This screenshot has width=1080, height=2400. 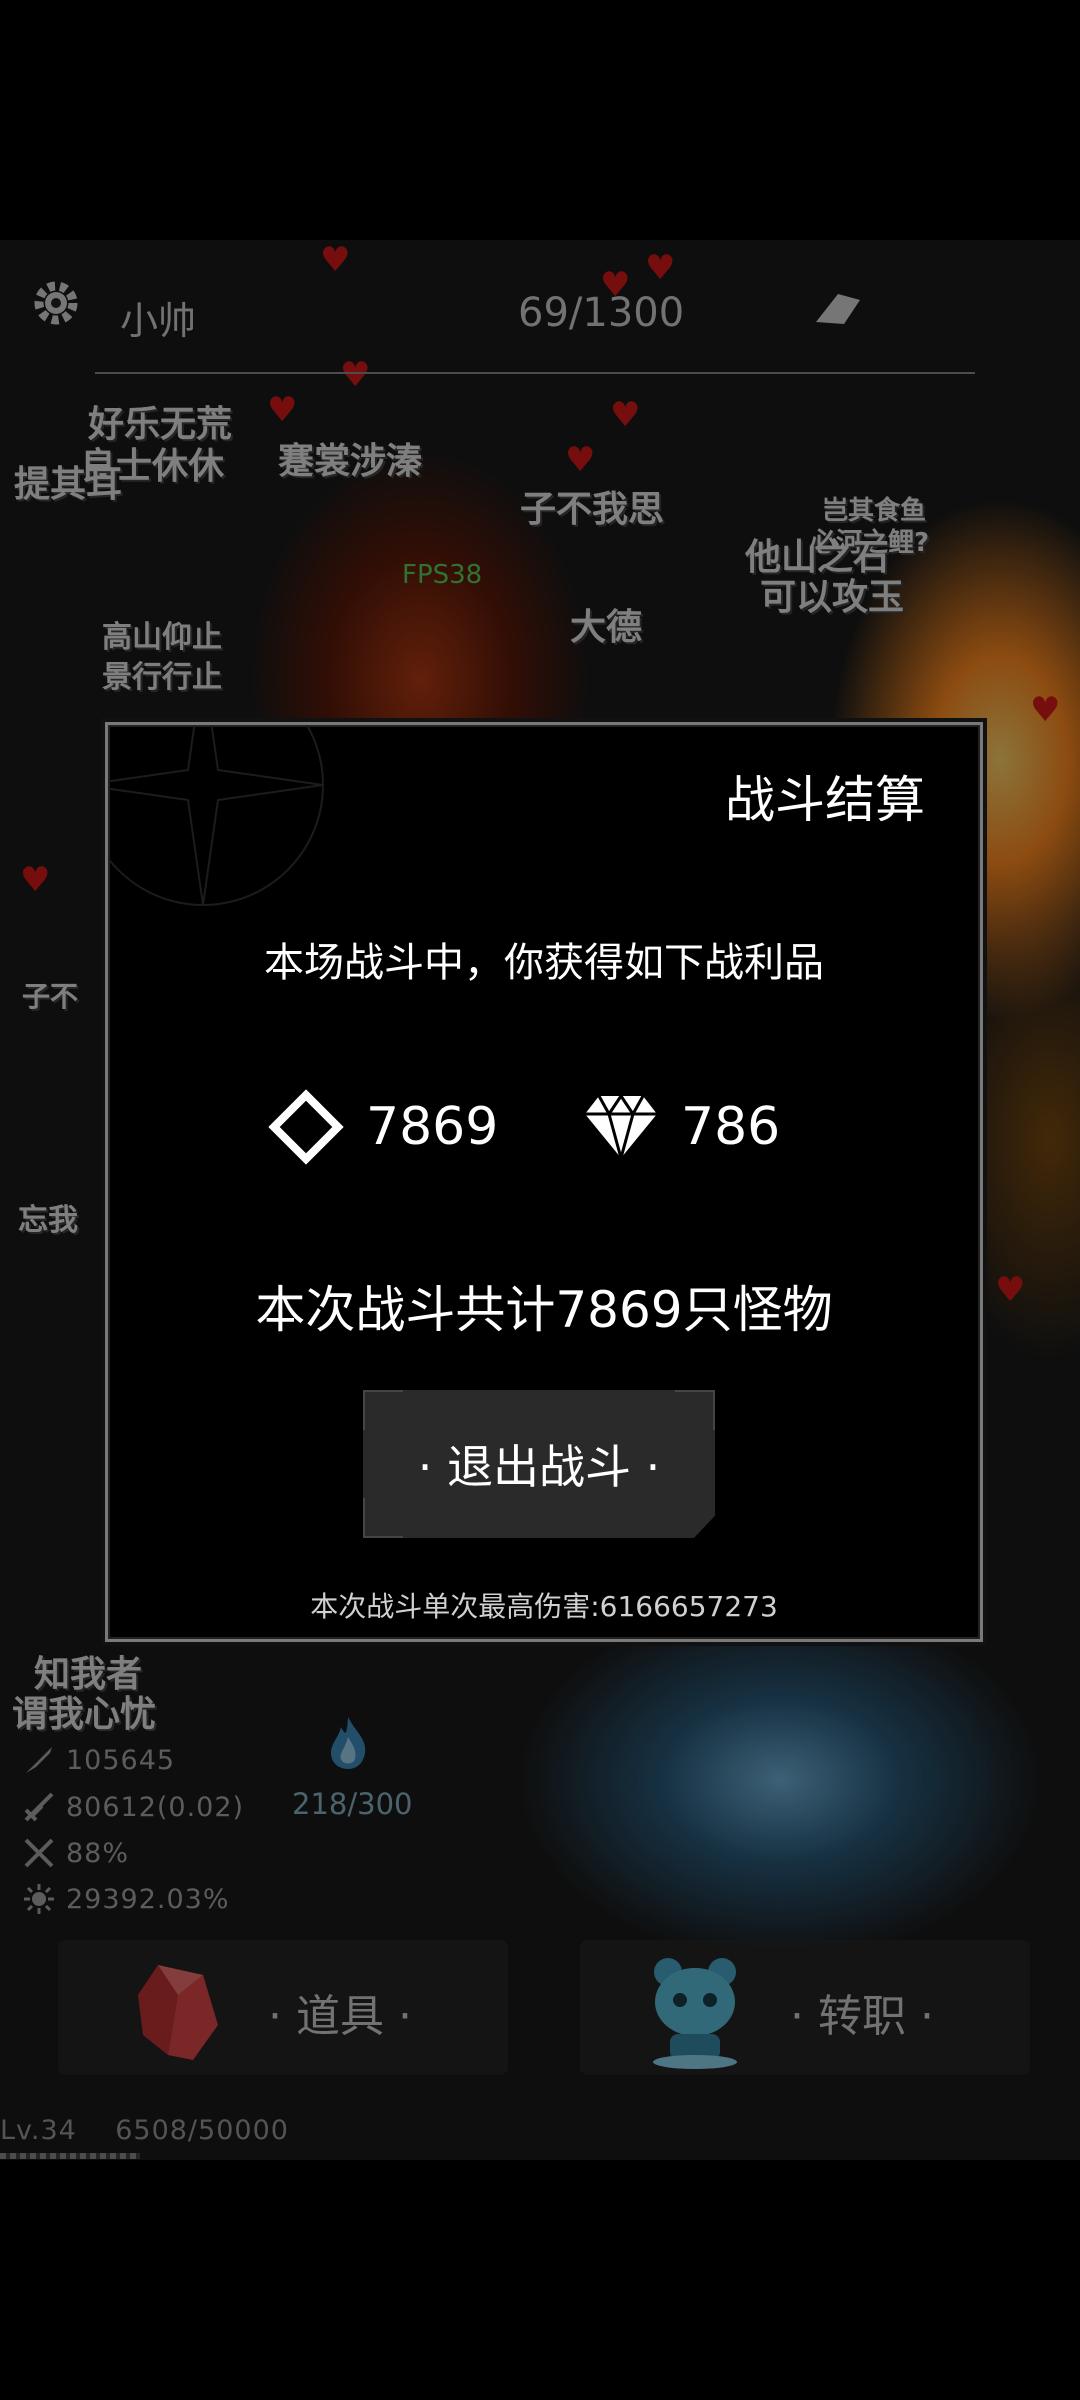 I want to click on dialog-title: 战斗结算, so click(x=825, y=800).